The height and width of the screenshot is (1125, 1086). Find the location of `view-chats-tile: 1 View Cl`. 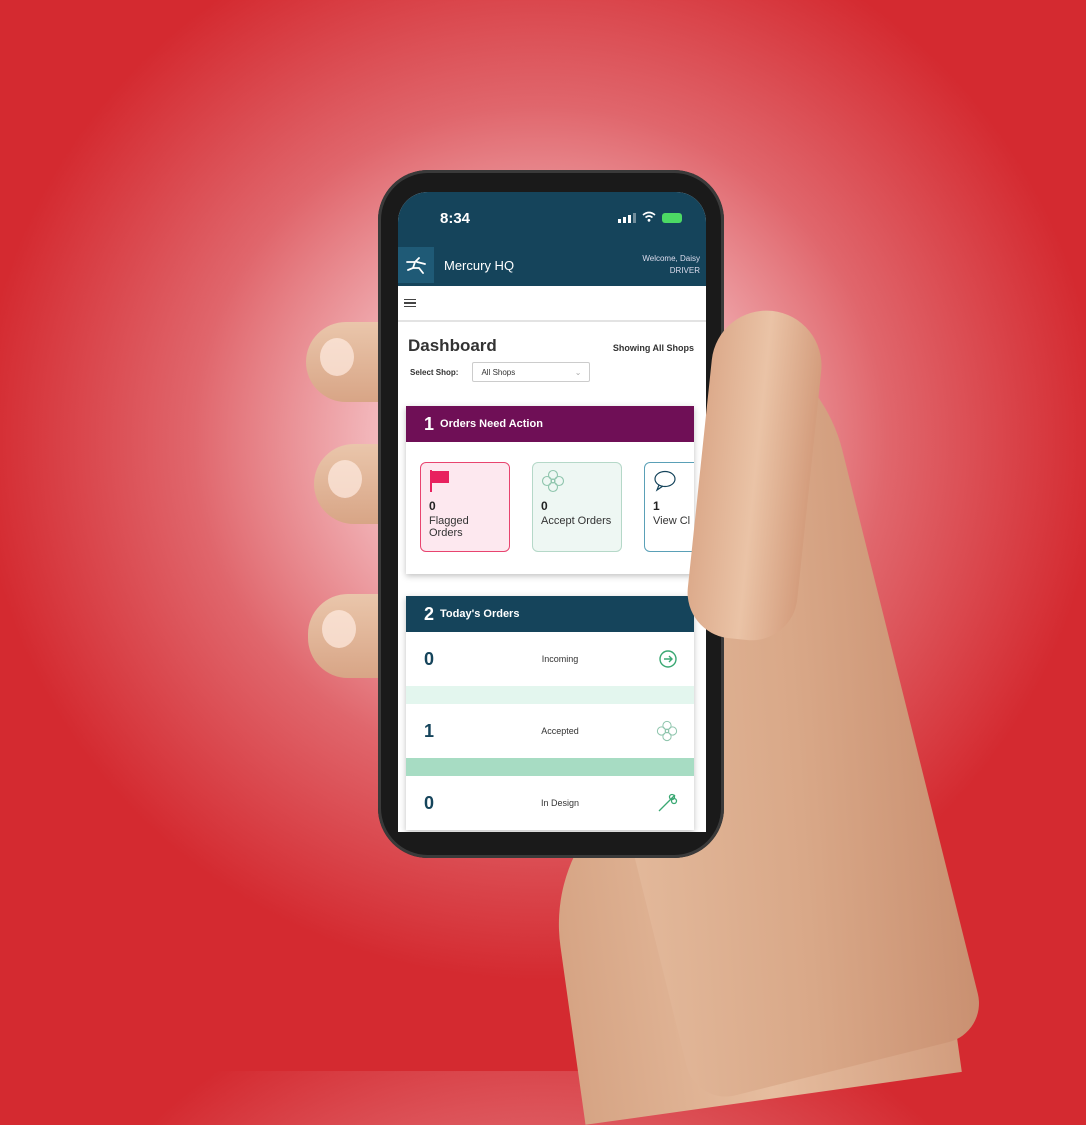

view-chats-tile: 1 View Cl is located at coordinates (669, 507).